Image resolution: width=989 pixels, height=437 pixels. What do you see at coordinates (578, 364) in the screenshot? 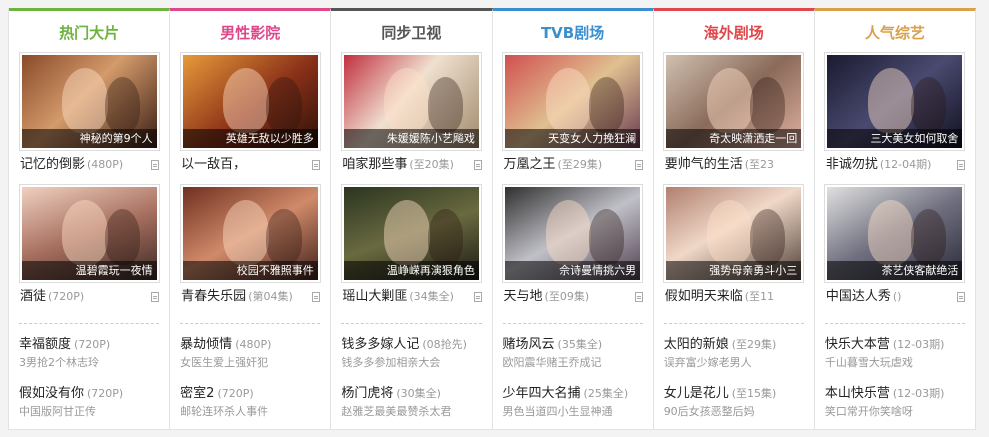
I see `text-item-subtitle: 欧阳震华赌王乔成记` at bounding box center [578, 364].